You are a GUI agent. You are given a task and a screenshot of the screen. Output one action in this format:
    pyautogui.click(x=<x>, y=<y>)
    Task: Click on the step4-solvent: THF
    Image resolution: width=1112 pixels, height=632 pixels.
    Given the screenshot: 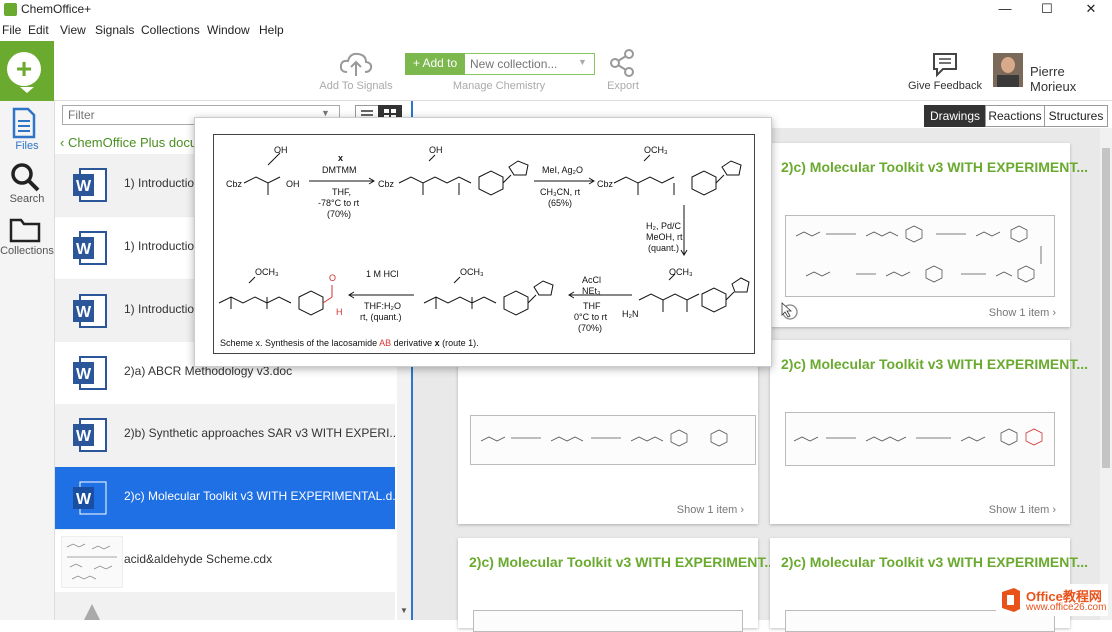 What is the action you would take?
    pyautogui.click(x=592, y=306)
    